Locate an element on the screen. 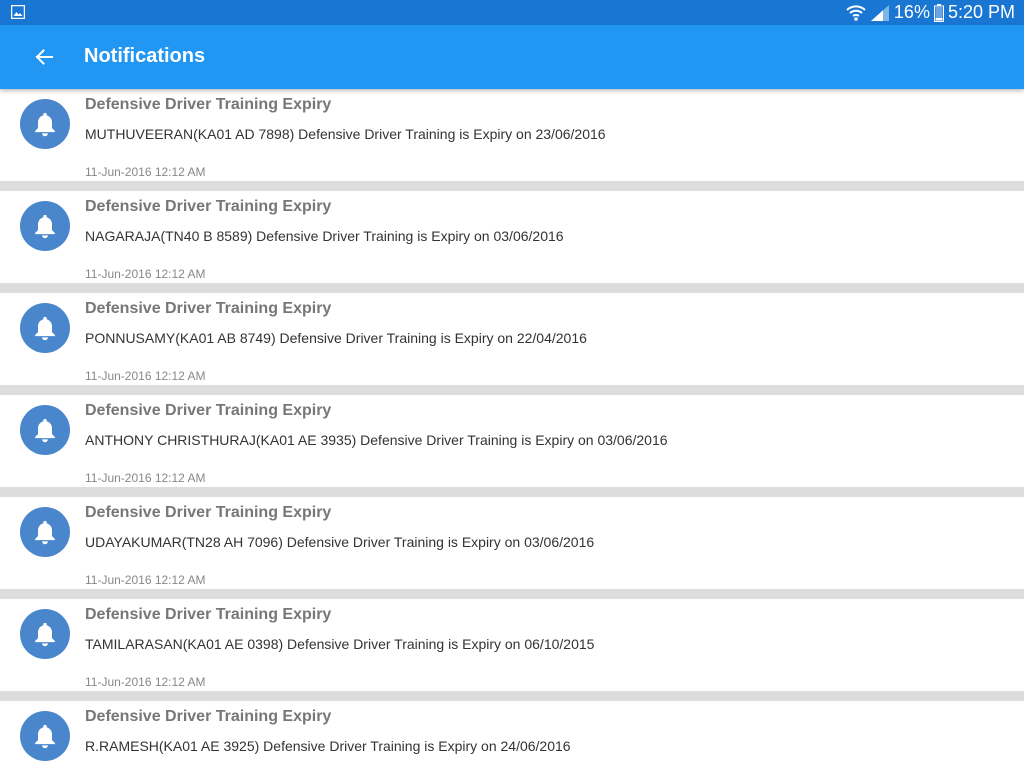  gallery-icon is located at coordinates (18, 12).